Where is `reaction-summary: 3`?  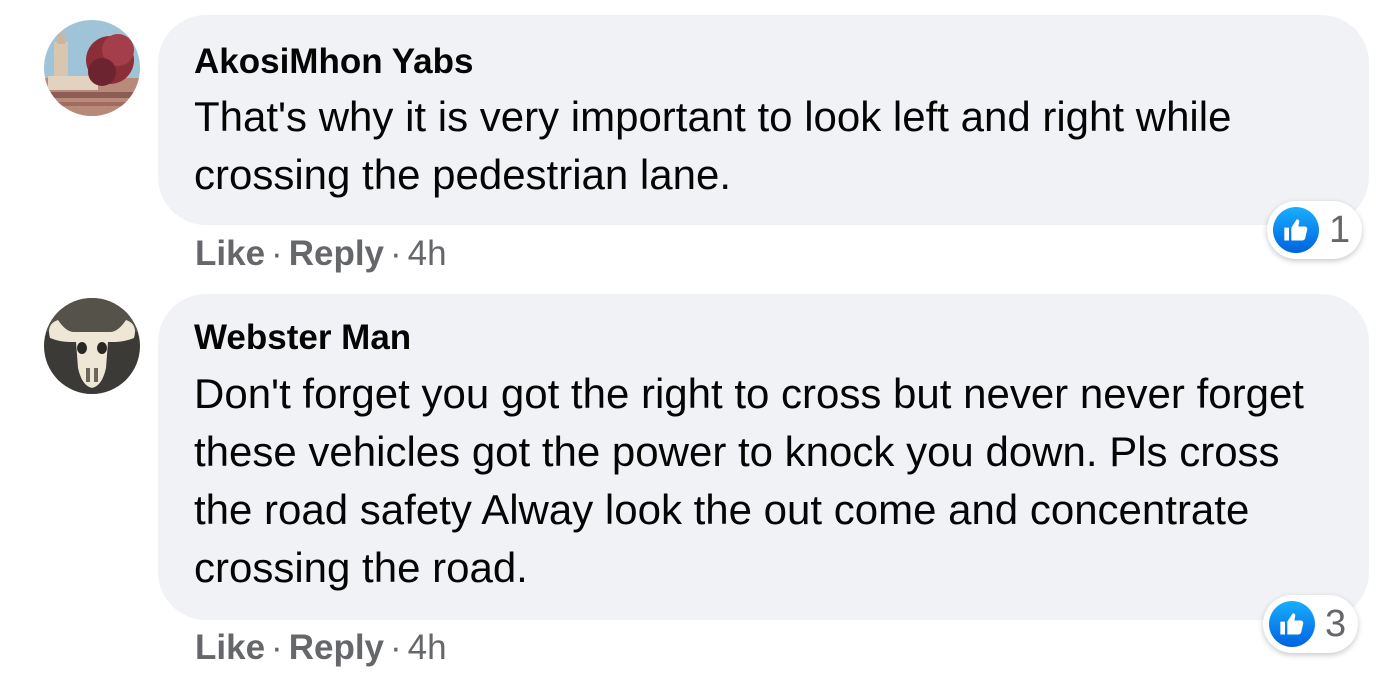 reaction-summary: 3 is located at coordinates (1311, 624).